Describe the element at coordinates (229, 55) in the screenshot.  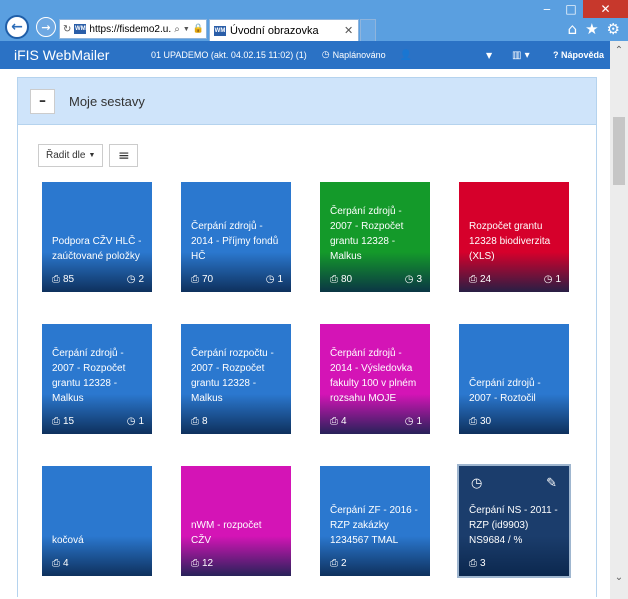
I see `database-status: 01 UPADEMO (akt. 04.02.15 11:02) (1)` at that location.